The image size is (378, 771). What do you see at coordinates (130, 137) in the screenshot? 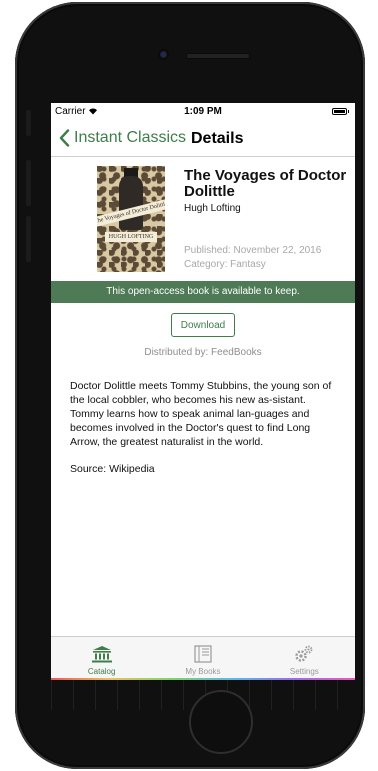
I see `back-button-label: Instant Classics` at bounding box center [130, 137].